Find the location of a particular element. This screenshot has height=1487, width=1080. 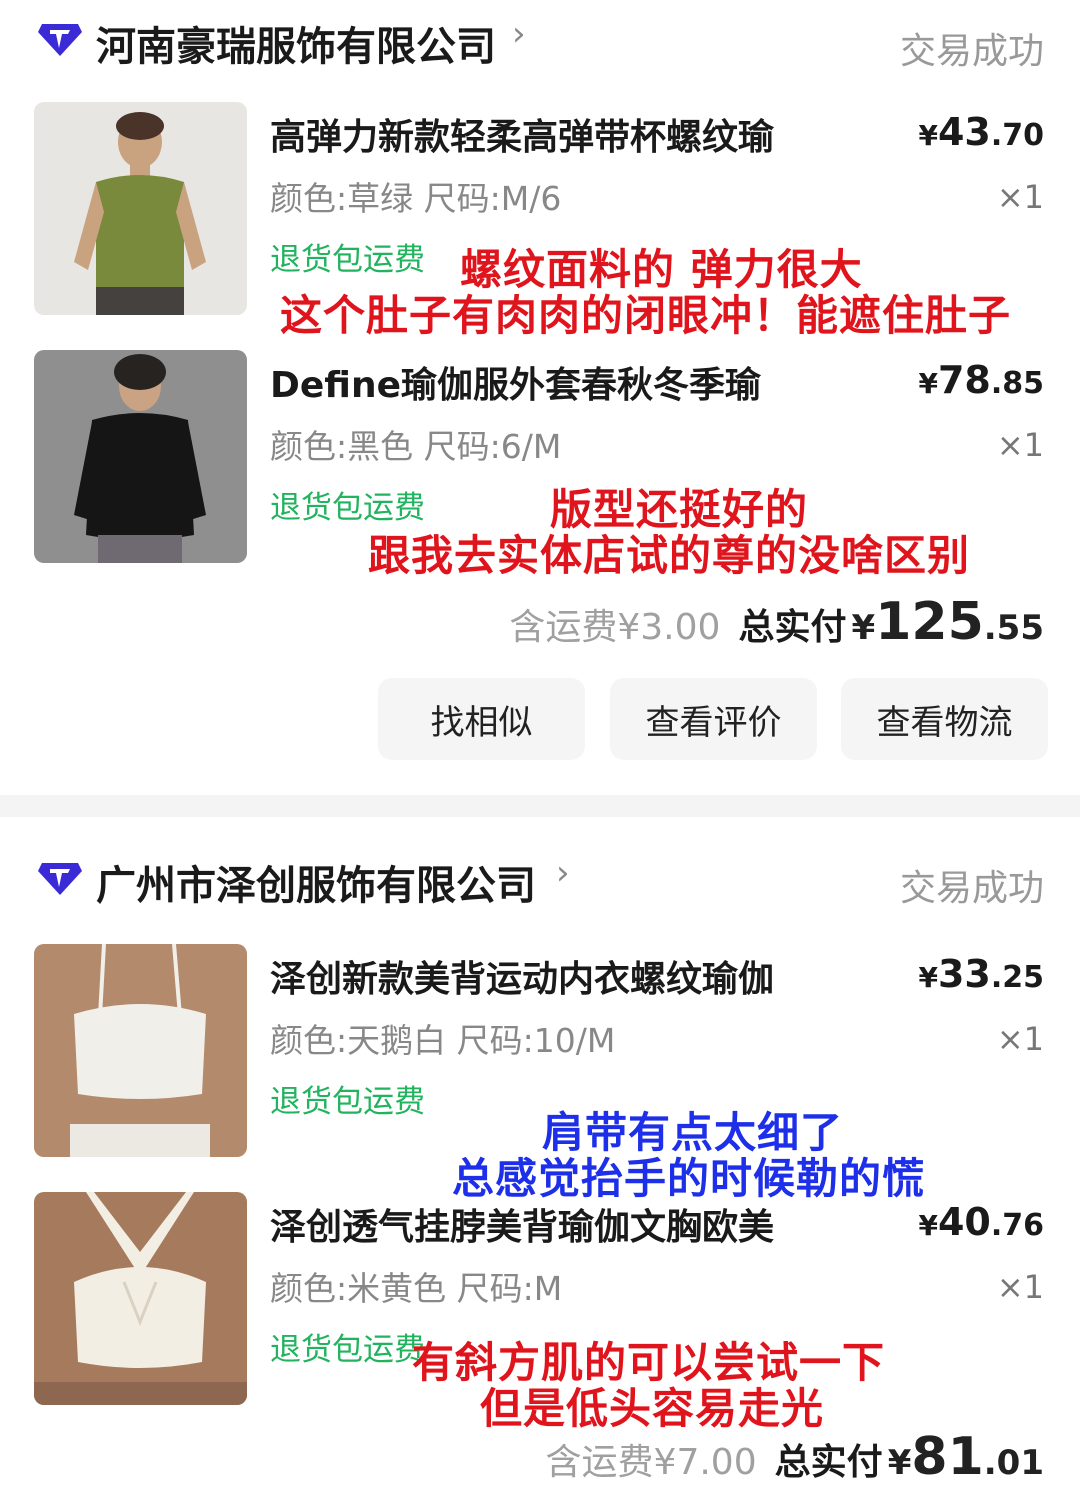

view-logistics-button: 查看物流 is located at coordinates (944, 719).